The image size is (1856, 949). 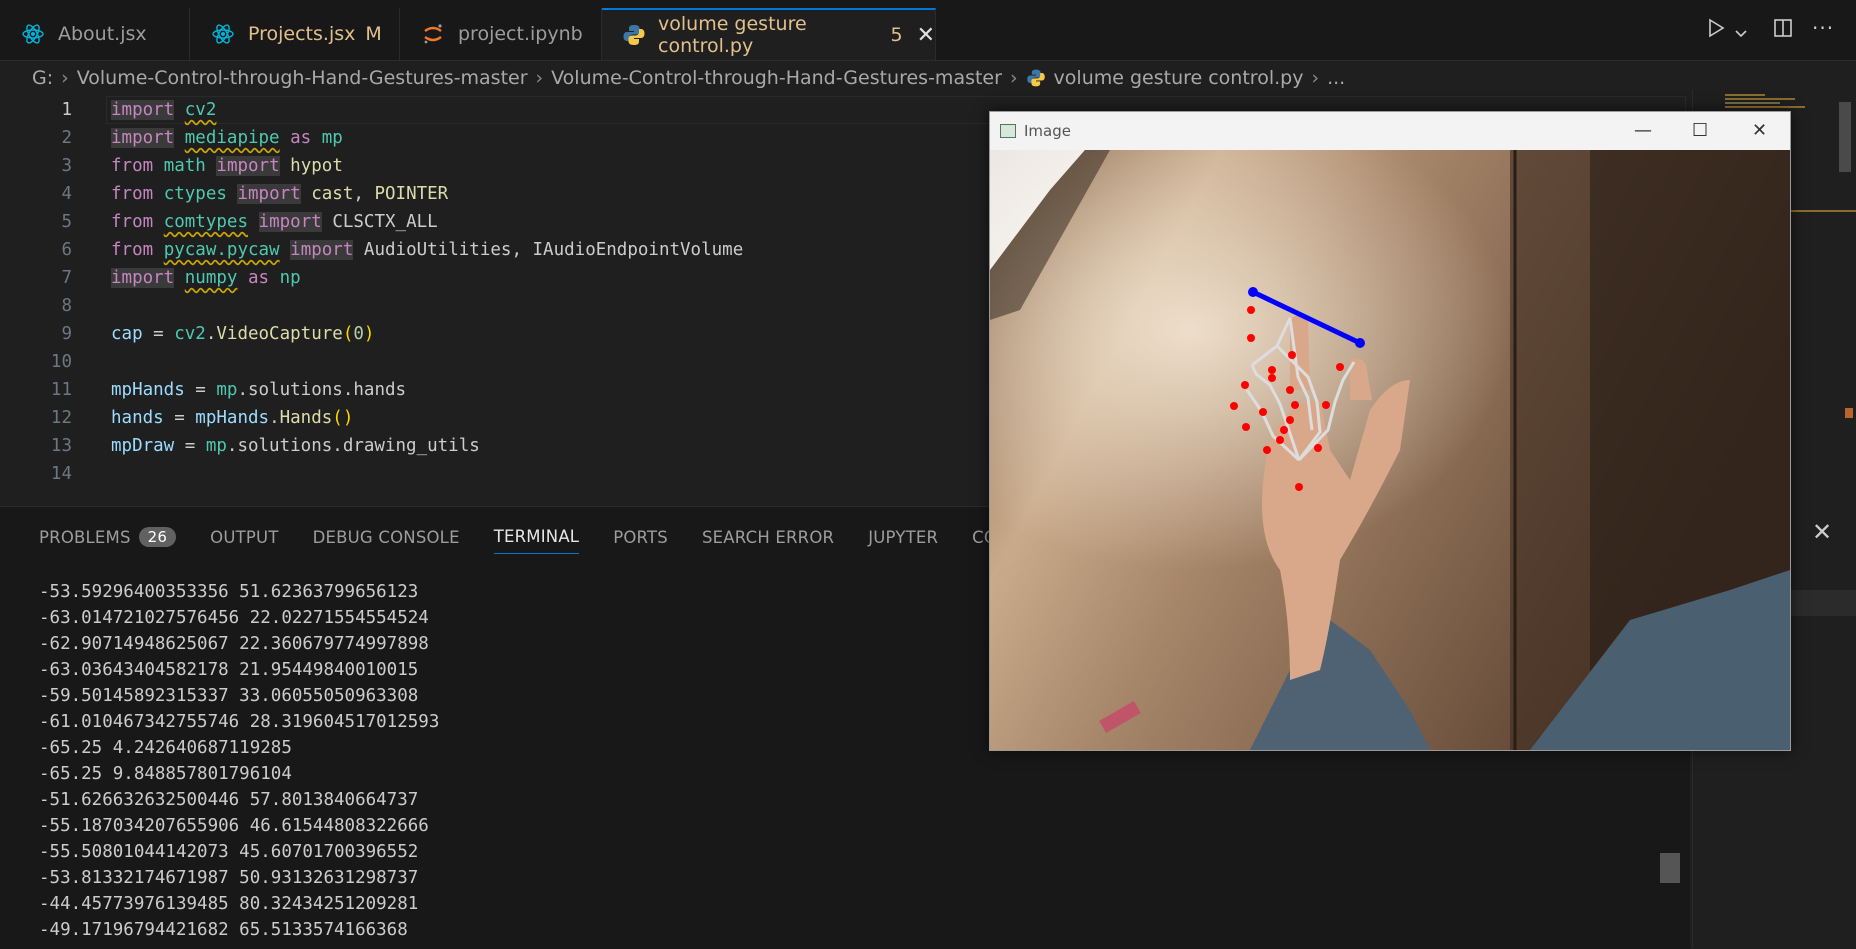 I want to click on terminal-line: -53.81332174671987 50.93132631298737, so click(x=229, y=878).